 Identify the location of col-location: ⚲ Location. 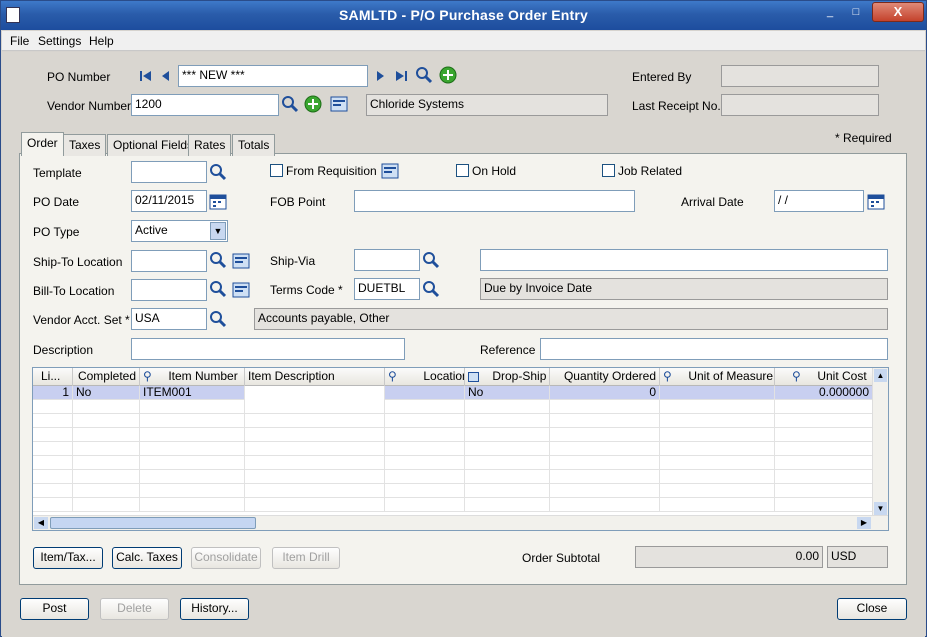
(425, 377).